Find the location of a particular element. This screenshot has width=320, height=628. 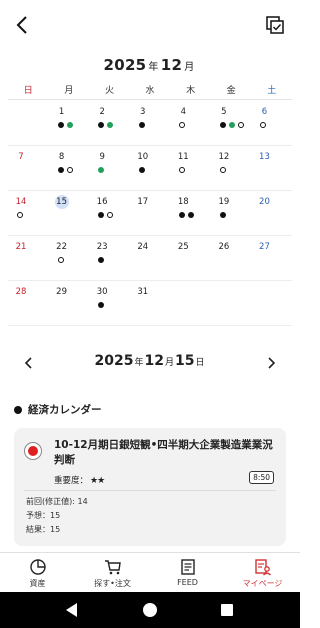

calendar-day-cell: 3 is located at coordinates (150, 123).